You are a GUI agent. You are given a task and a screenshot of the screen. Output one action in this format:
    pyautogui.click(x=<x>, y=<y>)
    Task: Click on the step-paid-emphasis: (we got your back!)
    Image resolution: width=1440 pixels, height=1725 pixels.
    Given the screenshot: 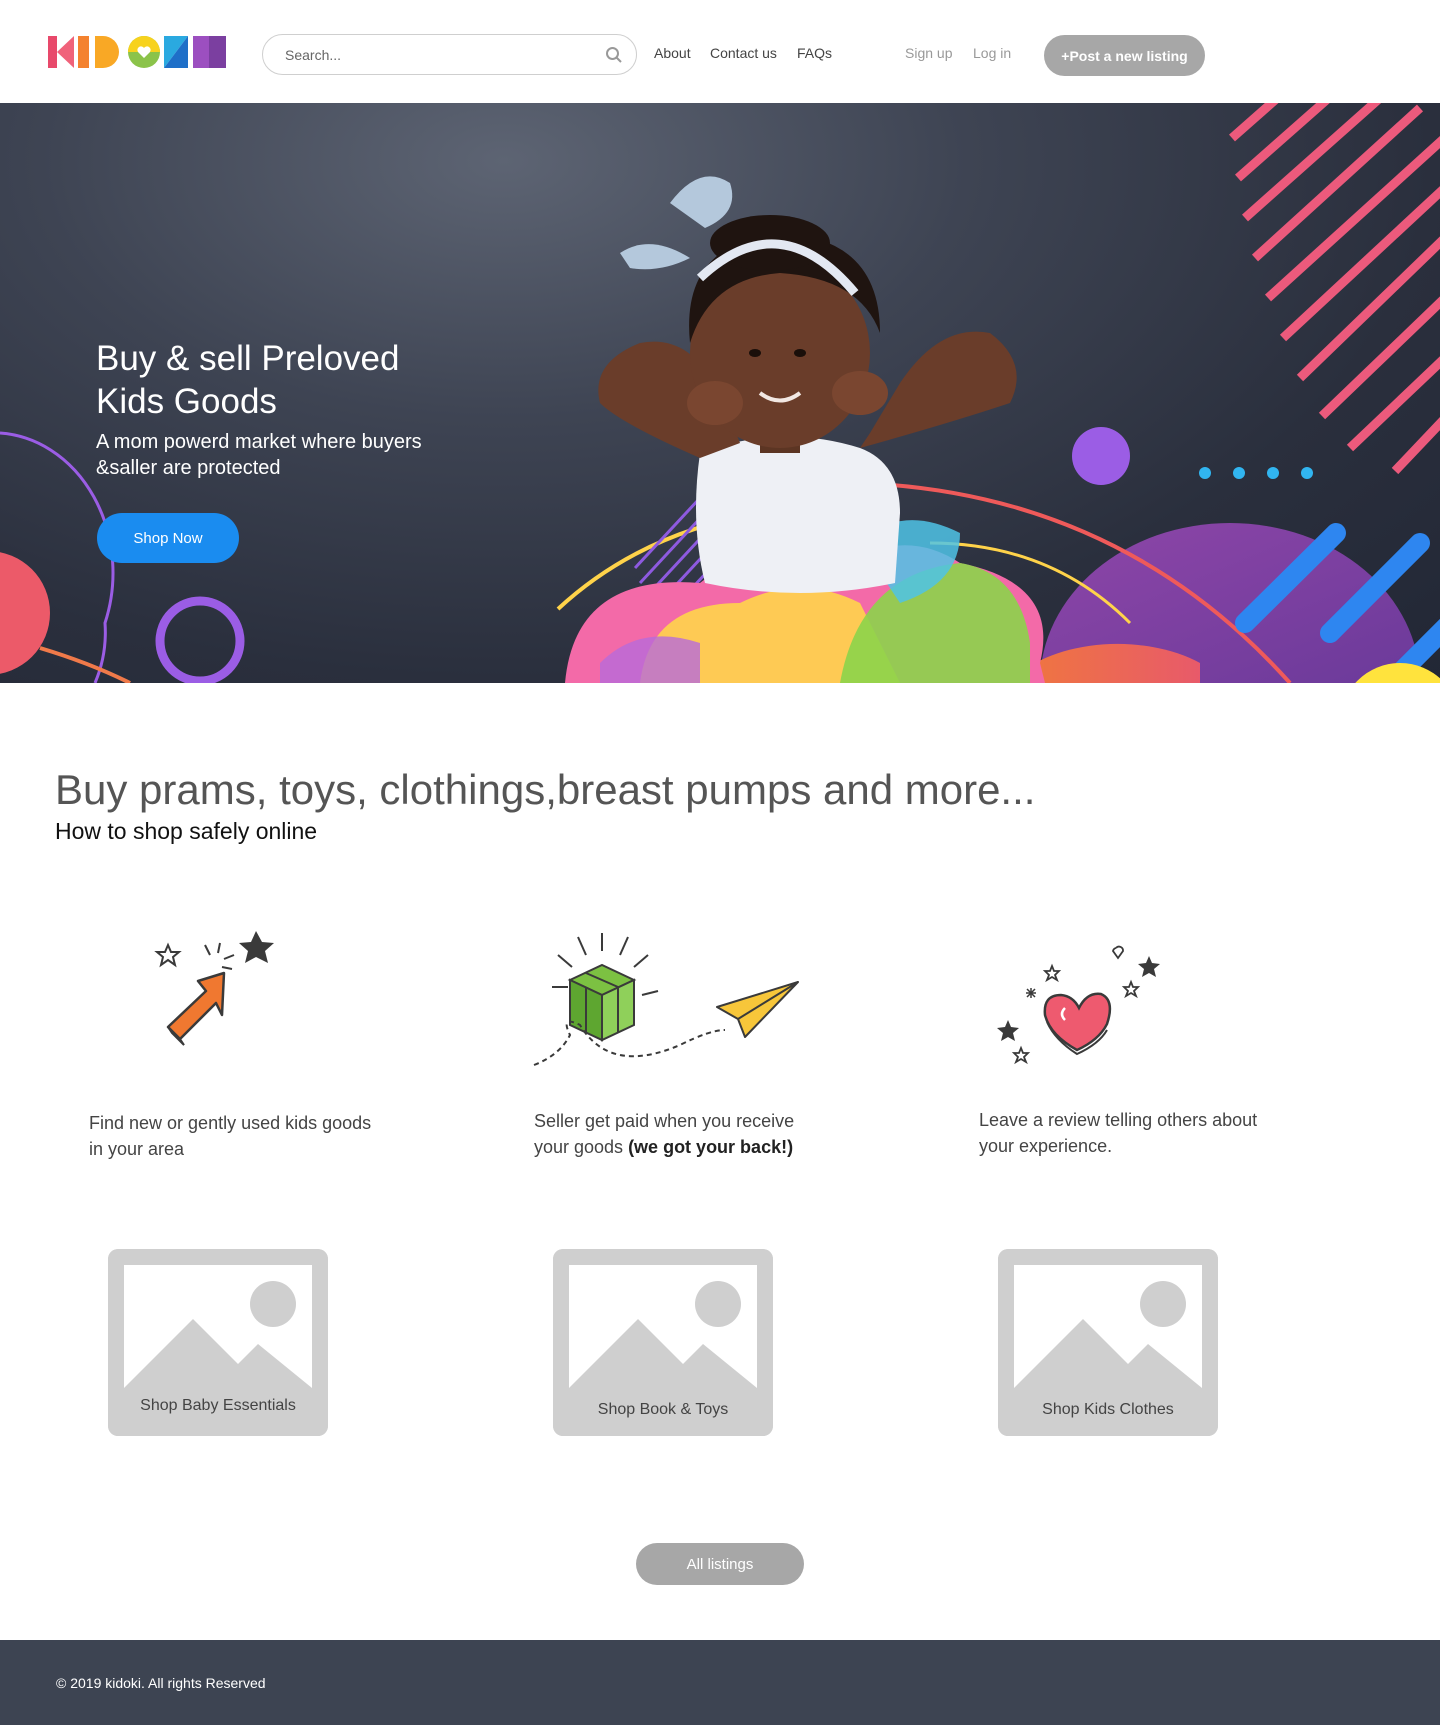 What is the action you would take?
    pyautogui.click(x=711, y=1147)
    